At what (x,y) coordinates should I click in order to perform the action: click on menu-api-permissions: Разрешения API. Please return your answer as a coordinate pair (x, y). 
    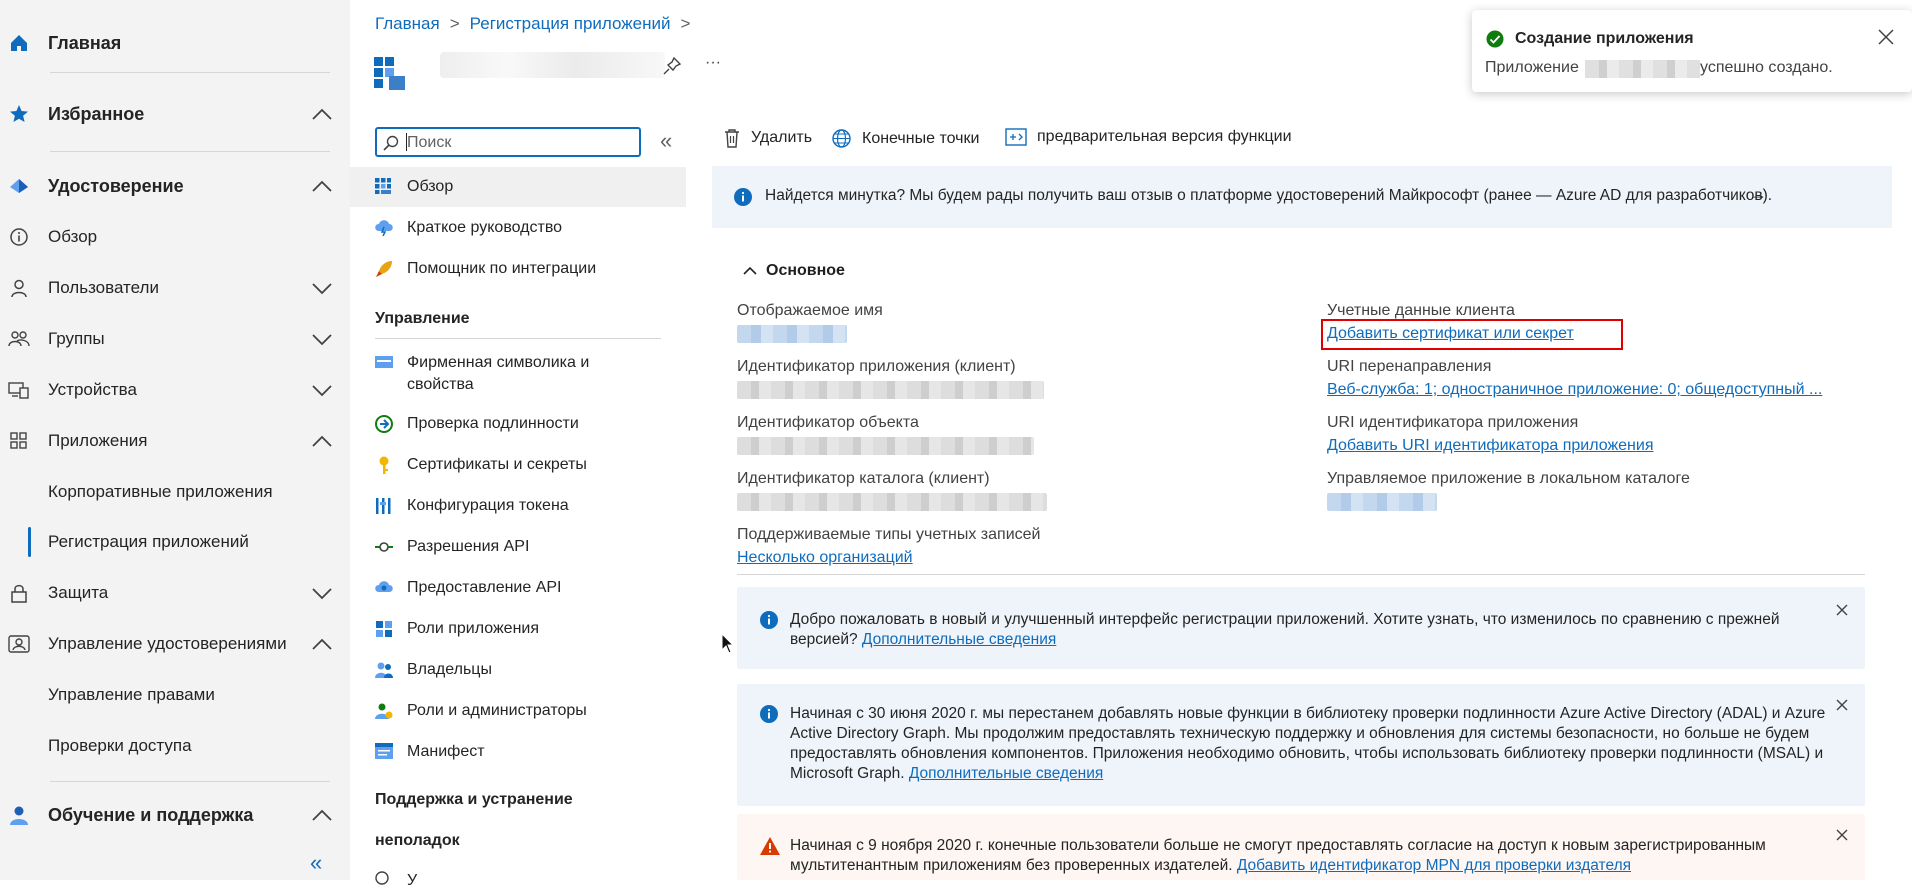
    Looking at the image, I should click on (518, 547).